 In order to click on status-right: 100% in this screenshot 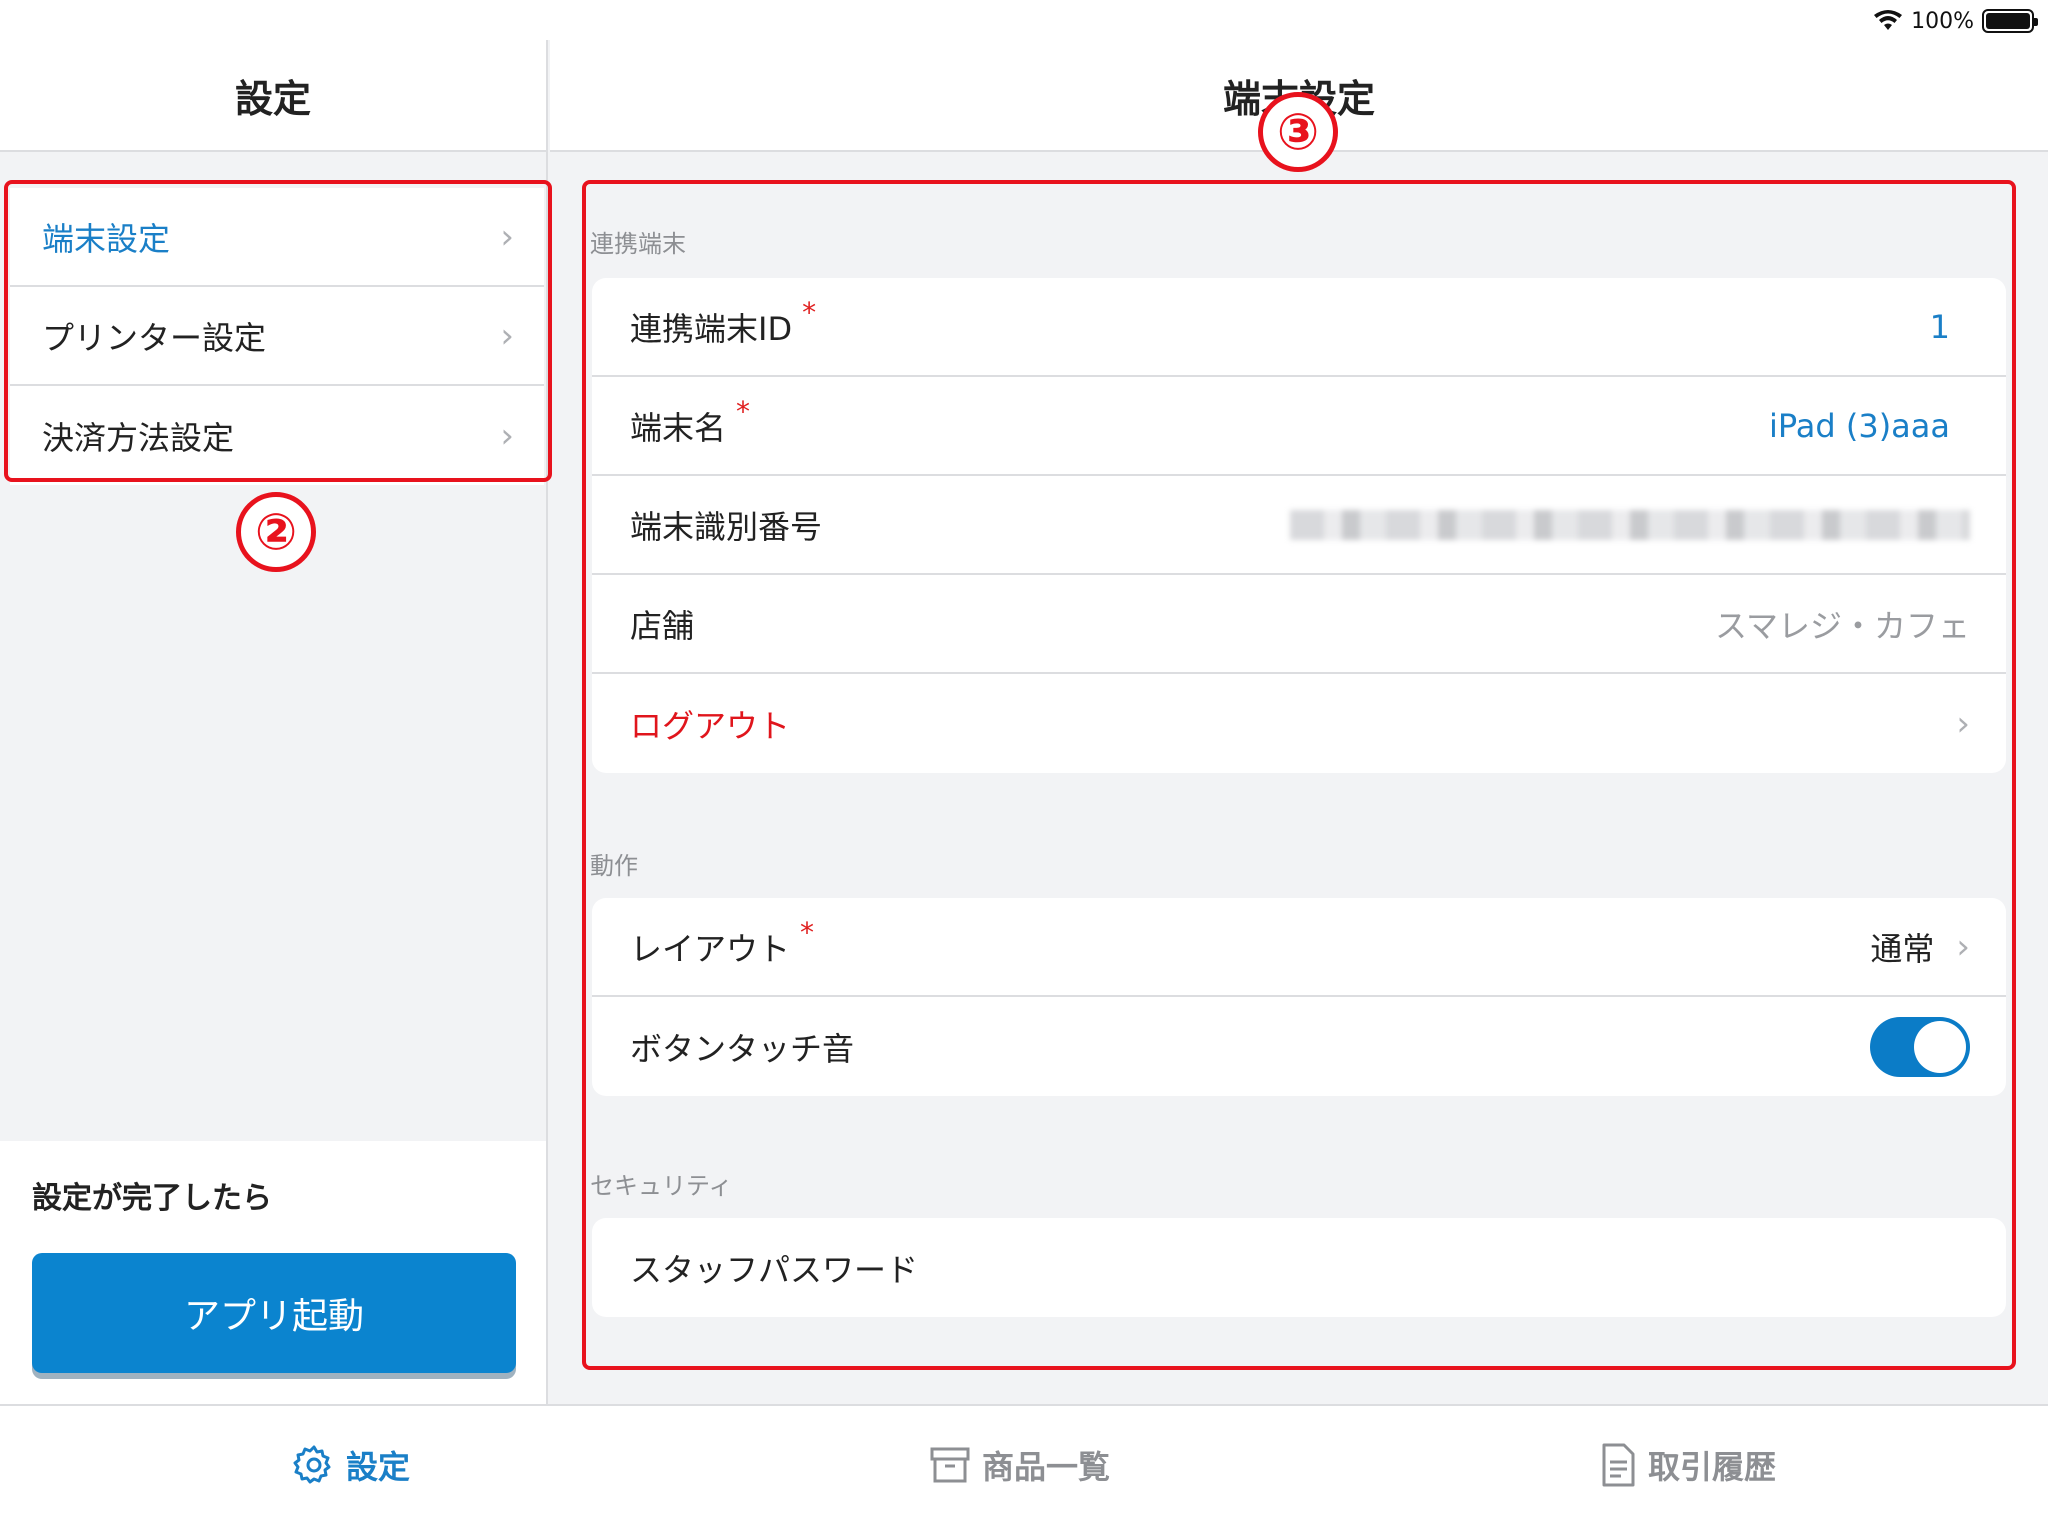, I will do `click(1955, 21)`.